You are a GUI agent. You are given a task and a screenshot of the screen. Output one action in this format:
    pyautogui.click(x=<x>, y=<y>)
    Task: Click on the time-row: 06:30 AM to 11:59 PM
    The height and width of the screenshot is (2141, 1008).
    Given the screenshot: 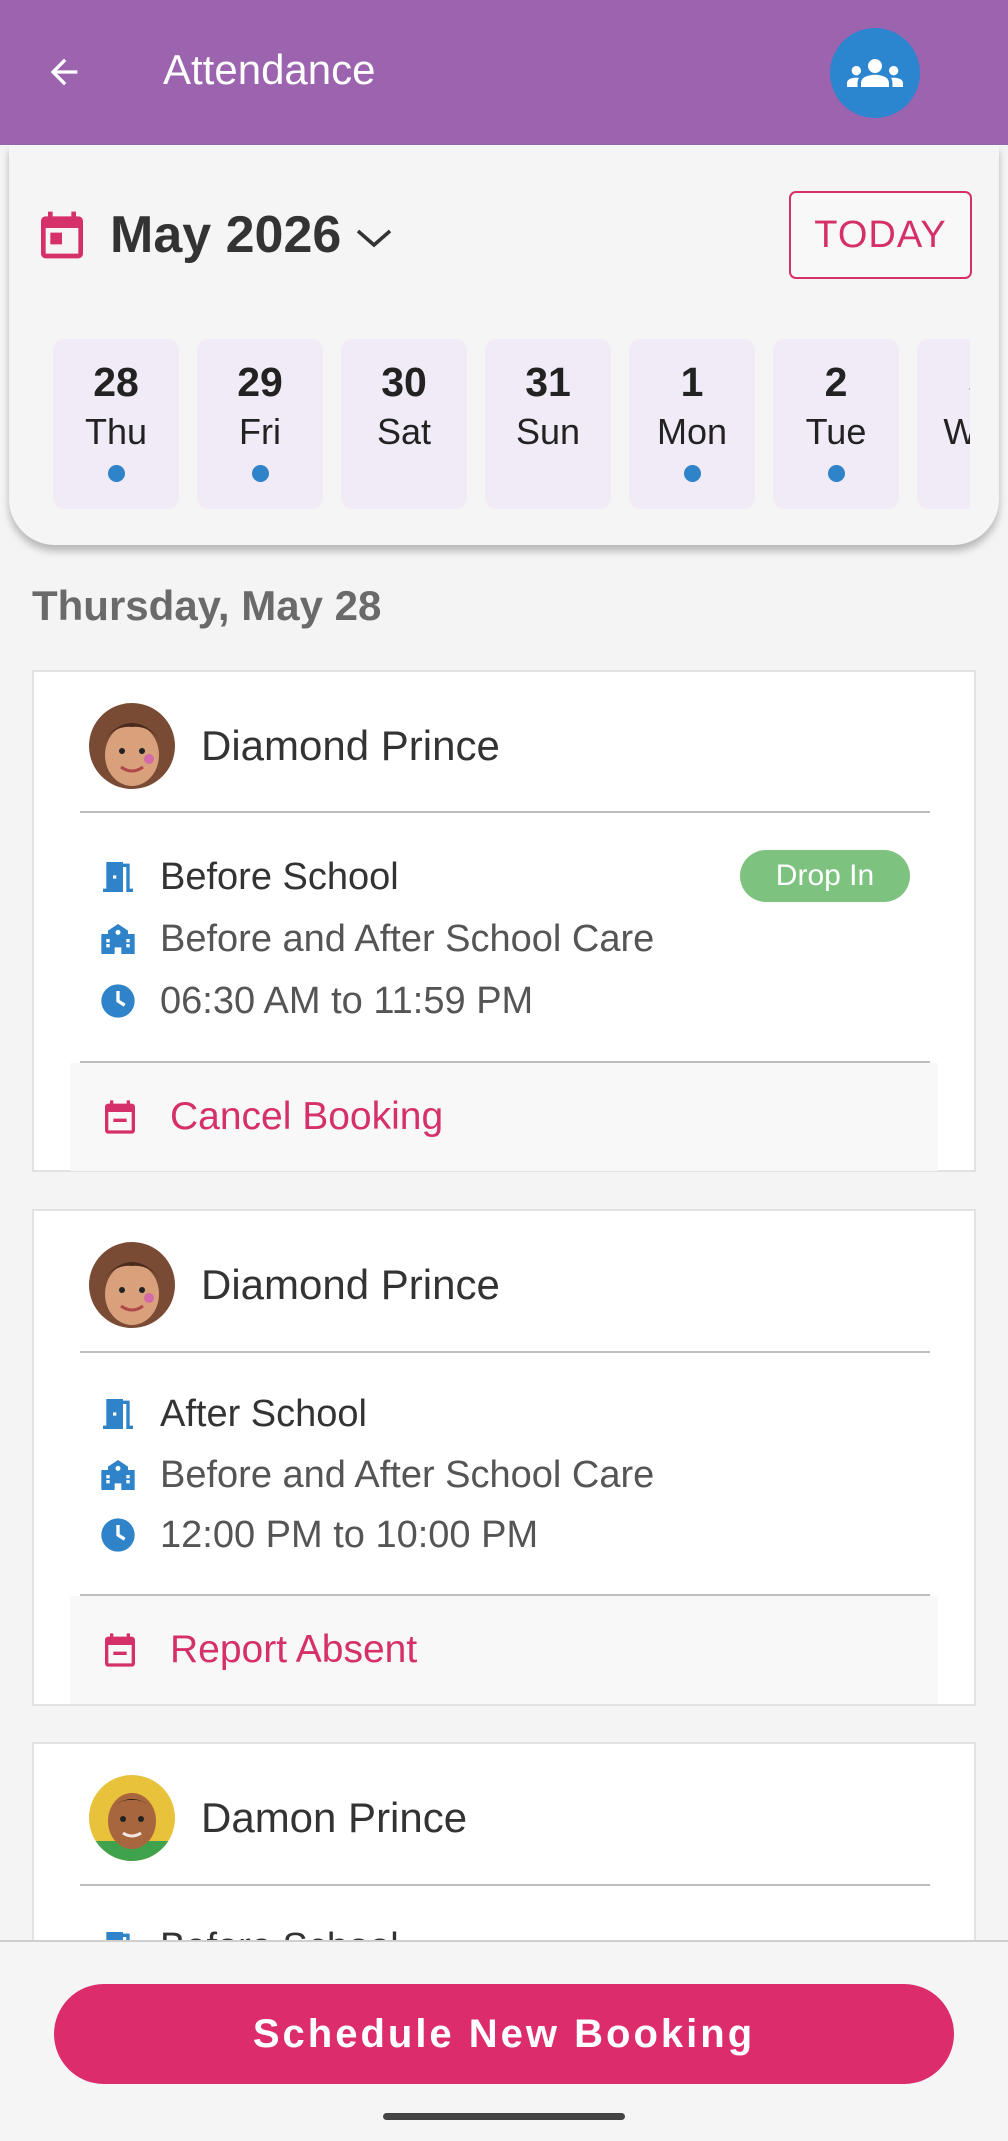 What is the action you would take?
    pyautogui.click(x=313, y=1001)
    